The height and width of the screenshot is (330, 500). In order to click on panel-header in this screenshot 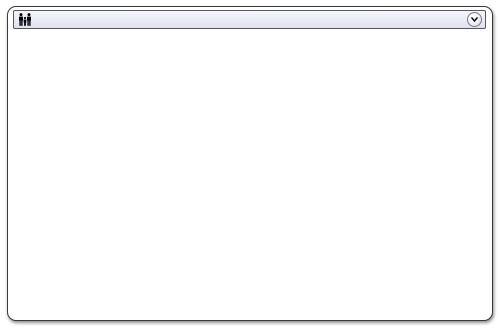, I will do `click(249, 19)`.